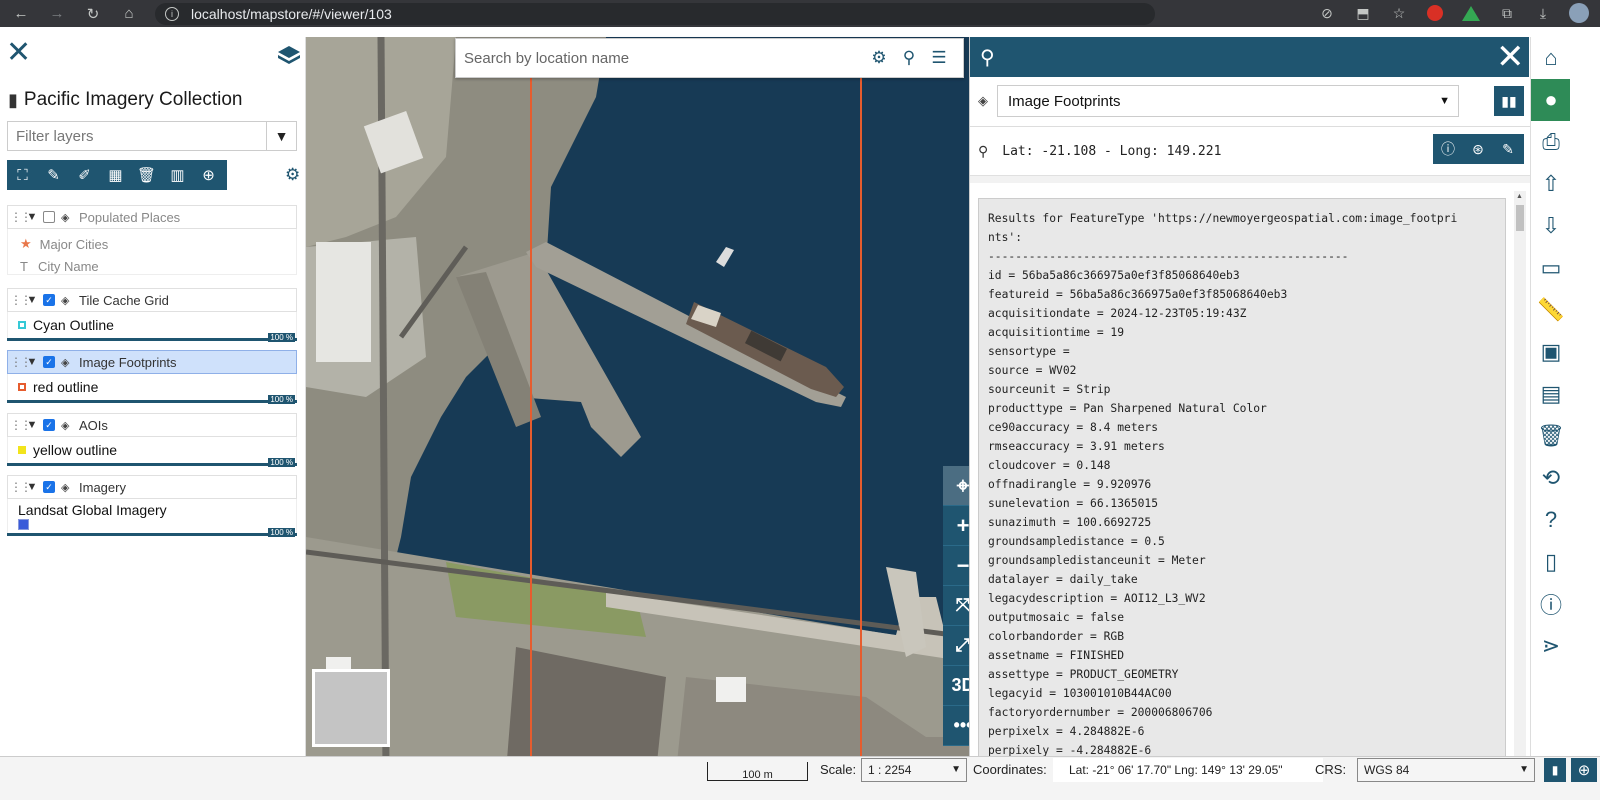 The height and width of the screenshot is (800, 1600). What do you see at coordinates (1551, 268) in the screenshot?
I see `folder-open-icon: ▭` at bounding box center [1551, 268].